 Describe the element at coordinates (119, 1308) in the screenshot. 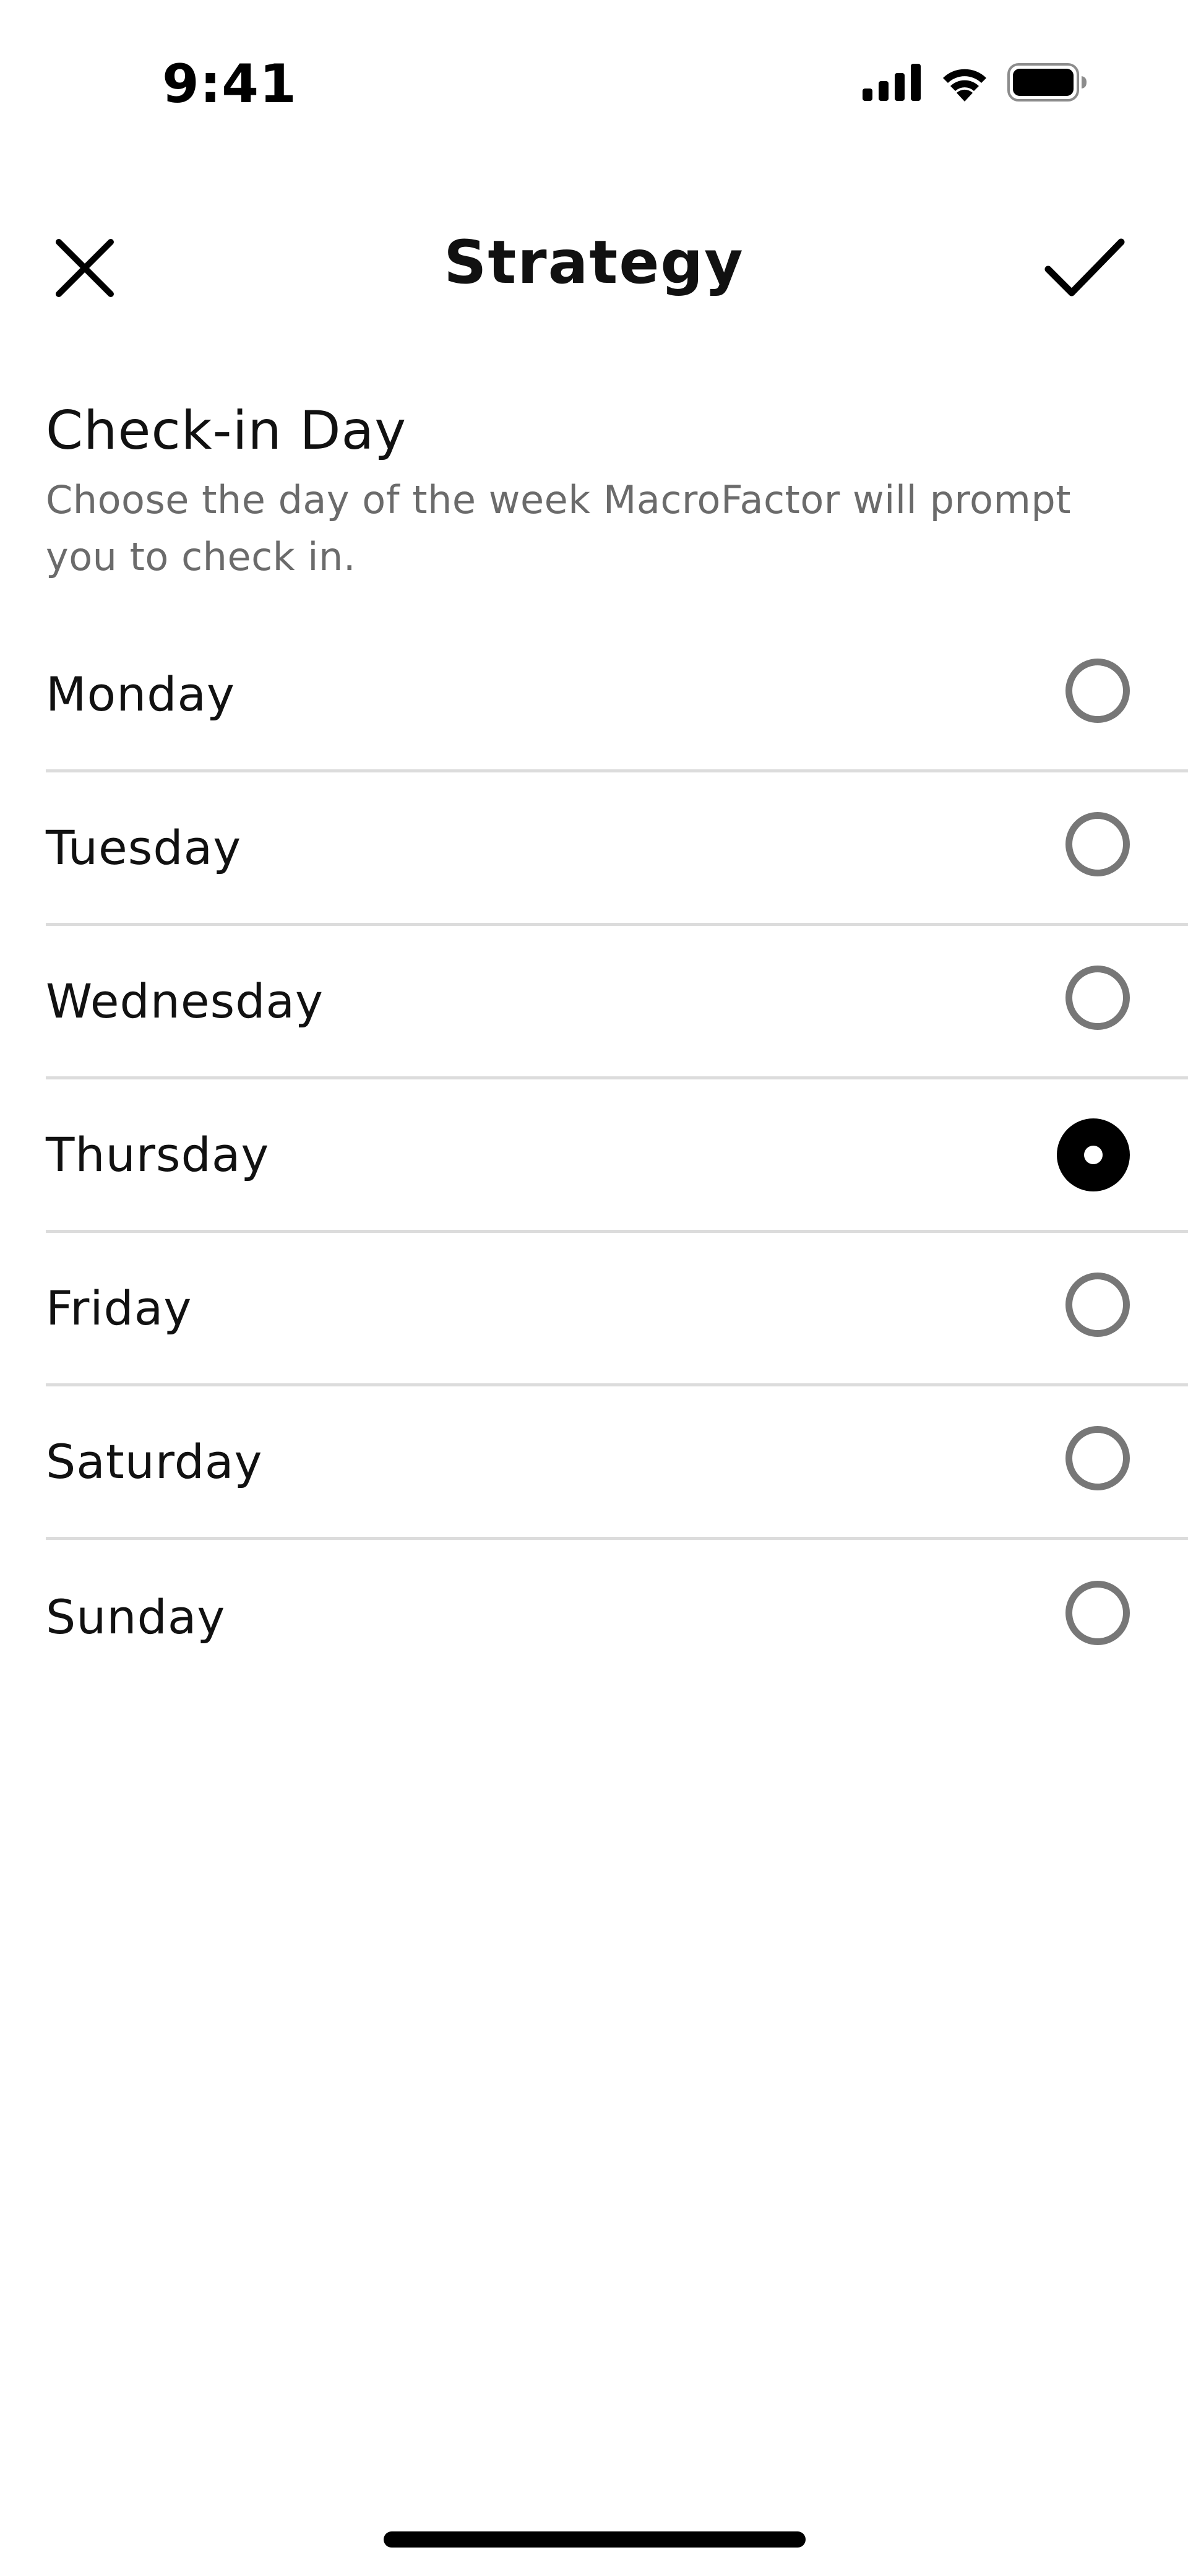

I see `day-label: Friday` at that location.